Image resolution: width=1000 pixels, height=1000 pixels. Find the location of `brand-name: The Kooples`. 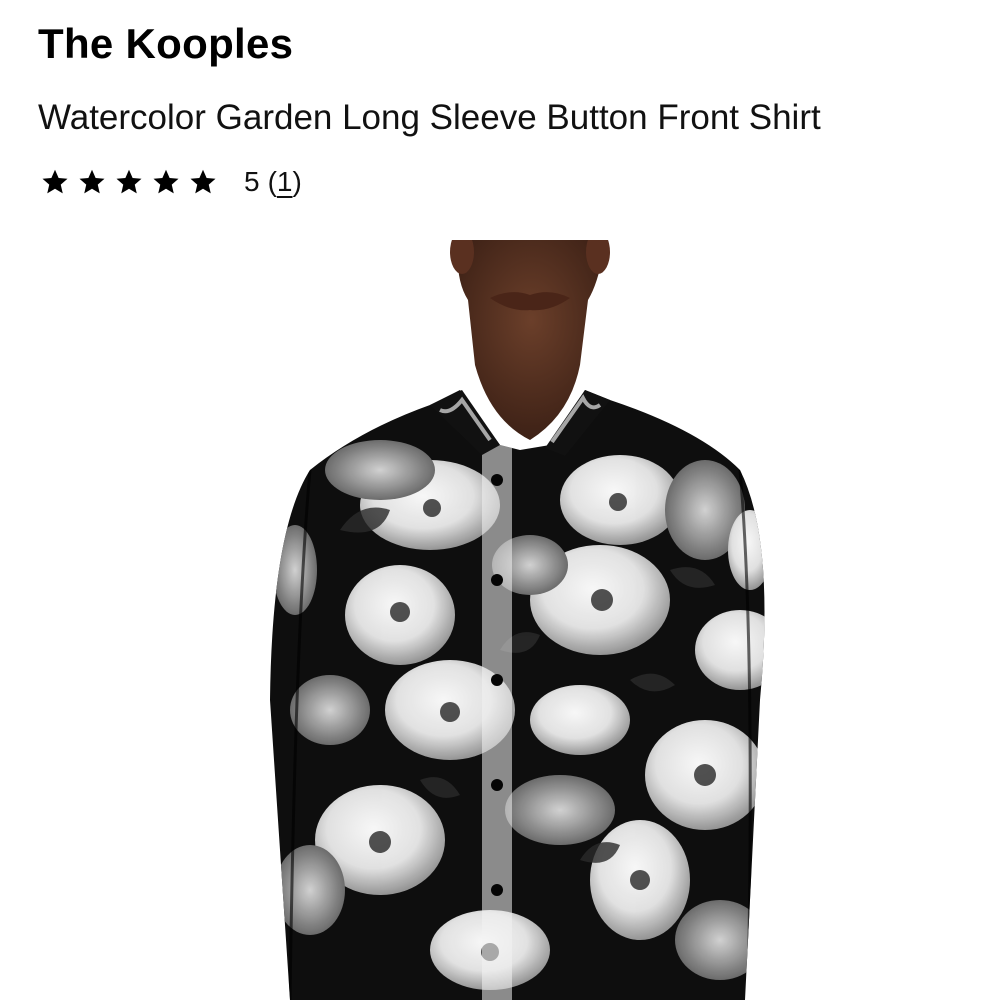

brand-name: The Kooples is located at coordinates (165, 44).